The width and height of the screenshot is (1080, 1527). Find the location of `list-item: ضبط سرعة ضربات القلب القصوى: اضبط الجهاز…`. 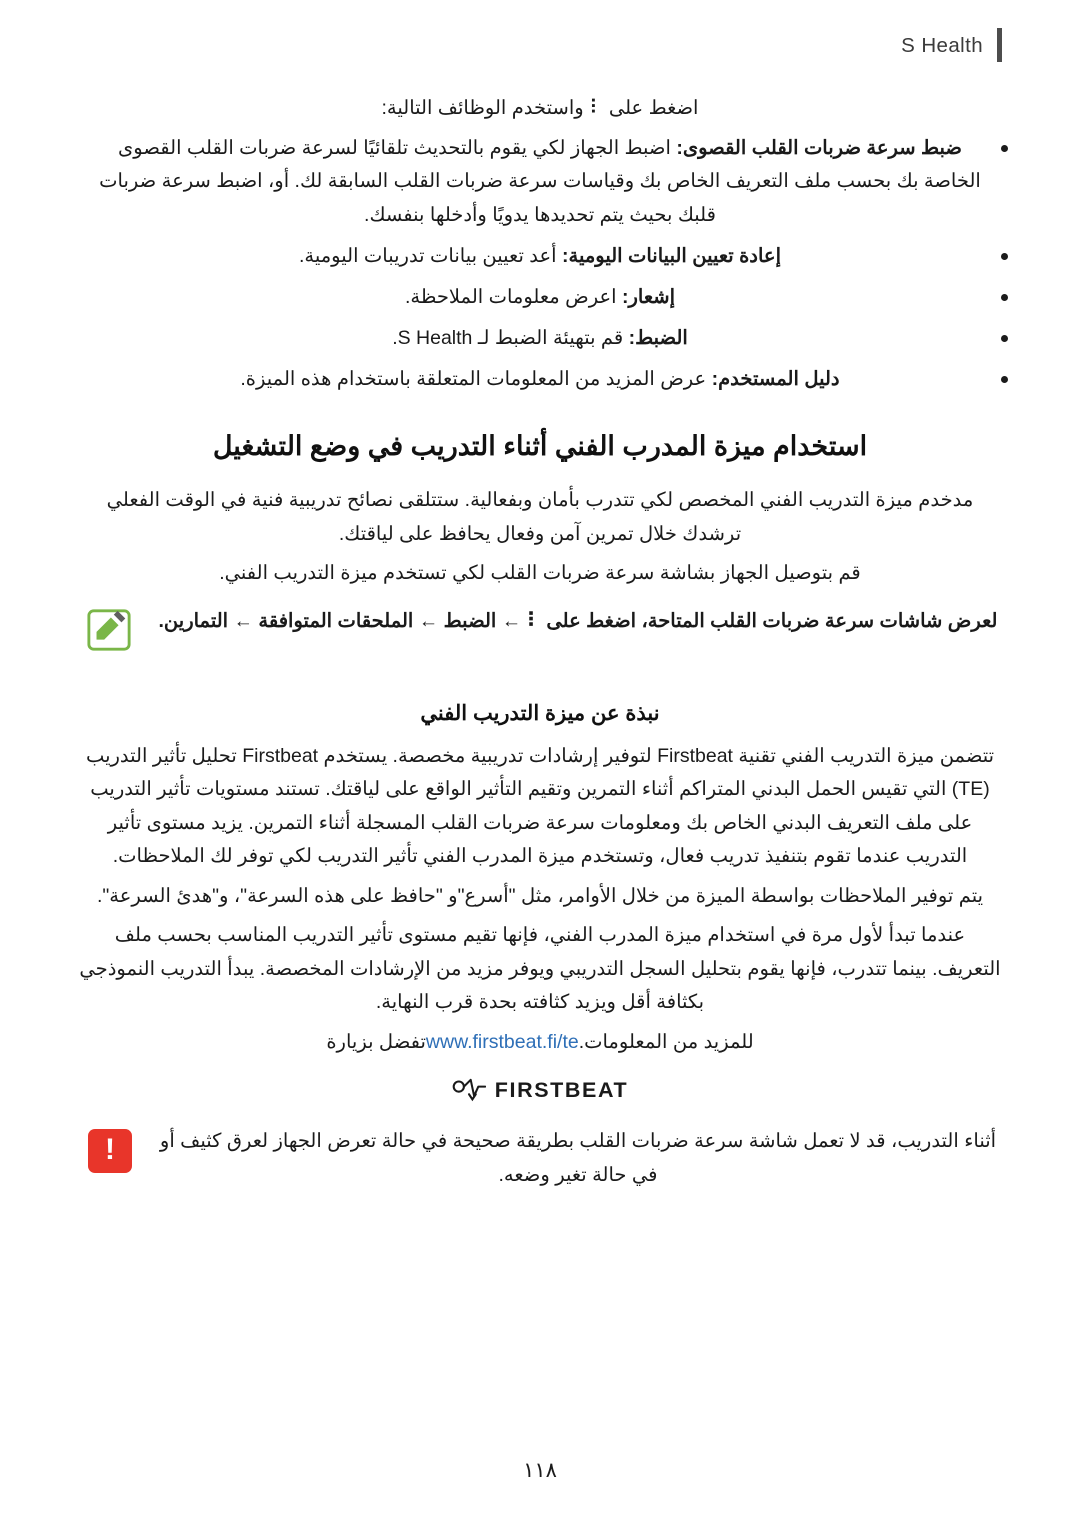

list-item: ضبط سرعة ضربات القلب القصوى: اضبط الجهاز… is located at coordinates (543, 183).